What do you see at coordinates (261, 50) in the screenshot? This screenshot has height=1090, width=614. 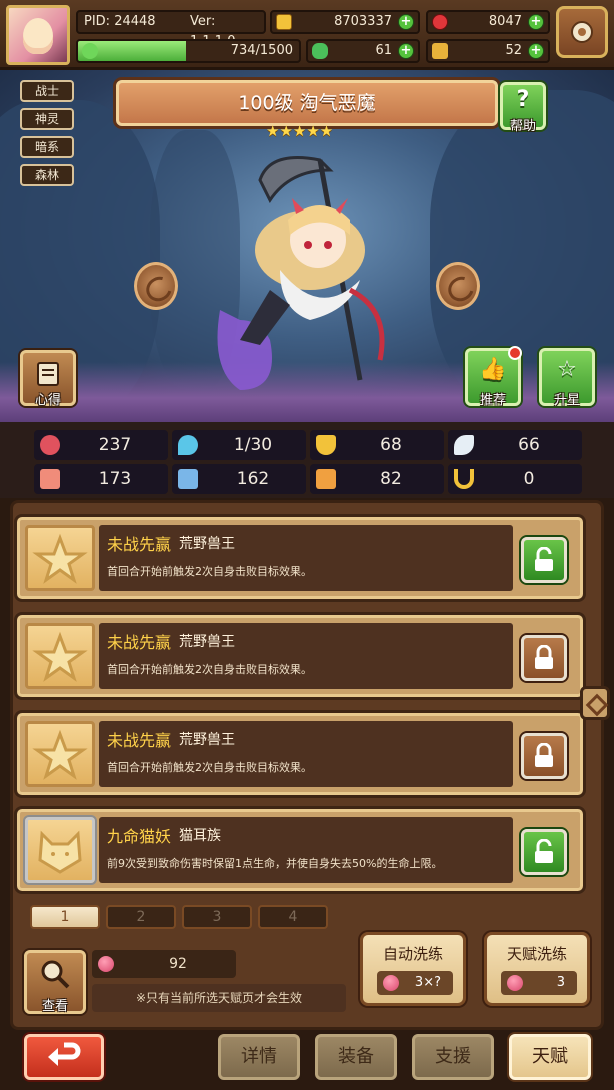 I see `energy-text: 734/1500` at bounding box center [261, 50].